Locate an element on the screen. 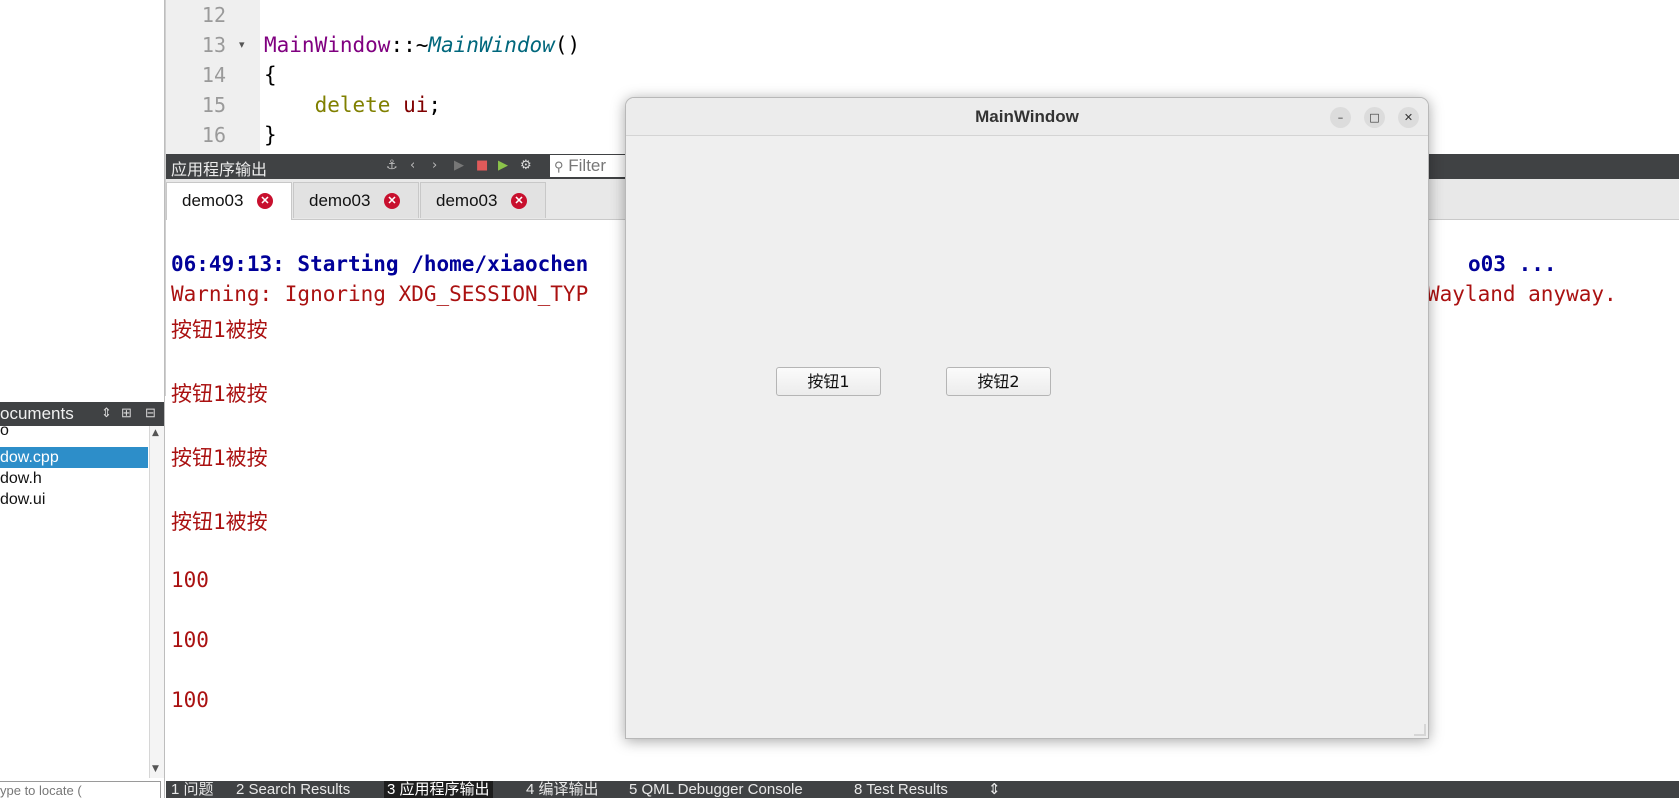 The height and width of the screenshot is (798, 1679). line-number: 15 is located at coordinates (213, 105).